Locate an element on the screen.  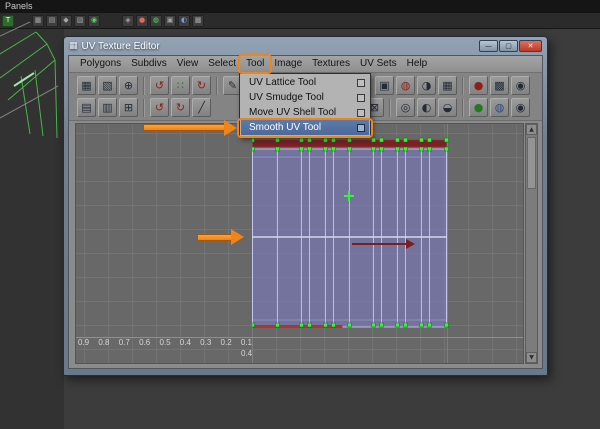
axis-label: 0.6 is located at coordinates (145, 342).